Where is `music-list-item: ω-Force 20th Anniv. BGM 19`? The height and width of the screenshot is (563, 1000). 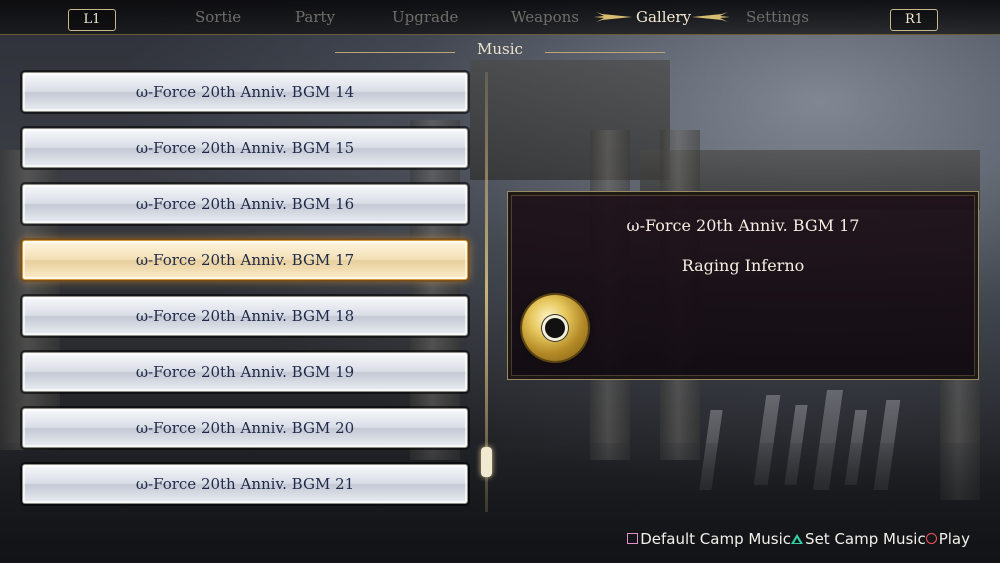 music-list-item: ω-Force 20th Anniv. BGM 19 is located at coordinates (245, 372).